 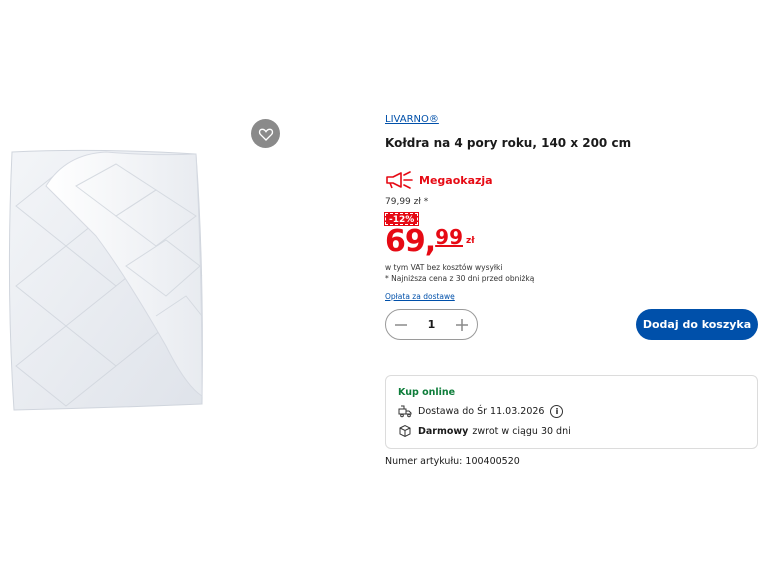 I want to click on quantity-value: 1, so click(x=431, y=324).